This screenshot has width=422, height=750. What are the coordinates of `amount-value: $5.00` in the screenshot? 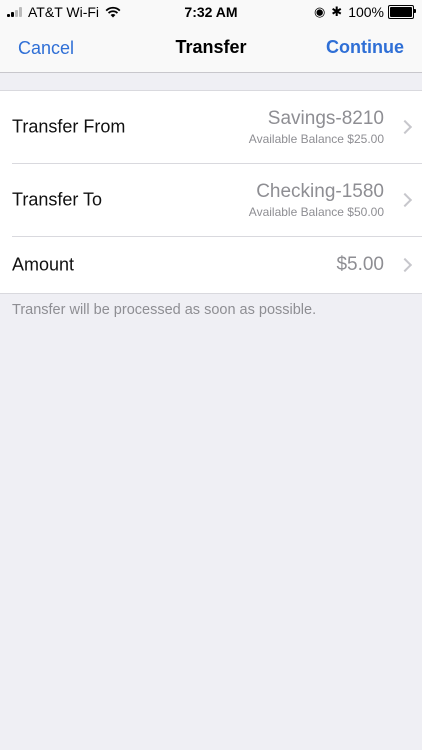 It's located at (360, 264).